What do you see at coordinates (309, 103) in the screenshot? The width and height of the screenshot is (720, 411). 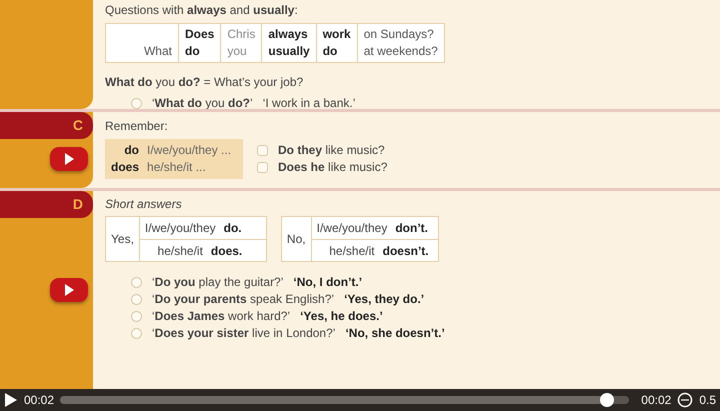 I see `example-answer: ‘I work in a bank.’` at bounding box center [309, 103].